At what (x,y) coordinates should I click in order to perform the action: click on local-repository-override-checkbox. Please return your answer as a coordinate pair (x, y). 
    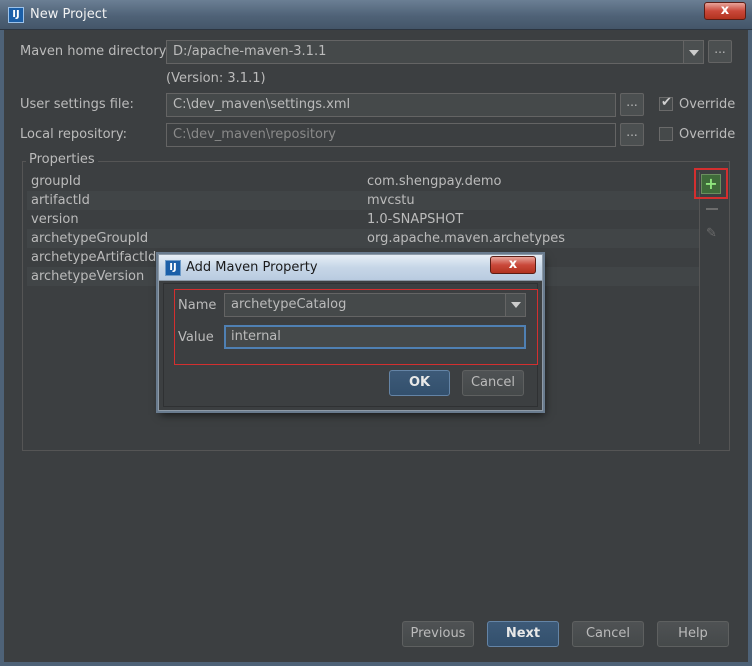
    Looking at the image, I should click on (666, 134).